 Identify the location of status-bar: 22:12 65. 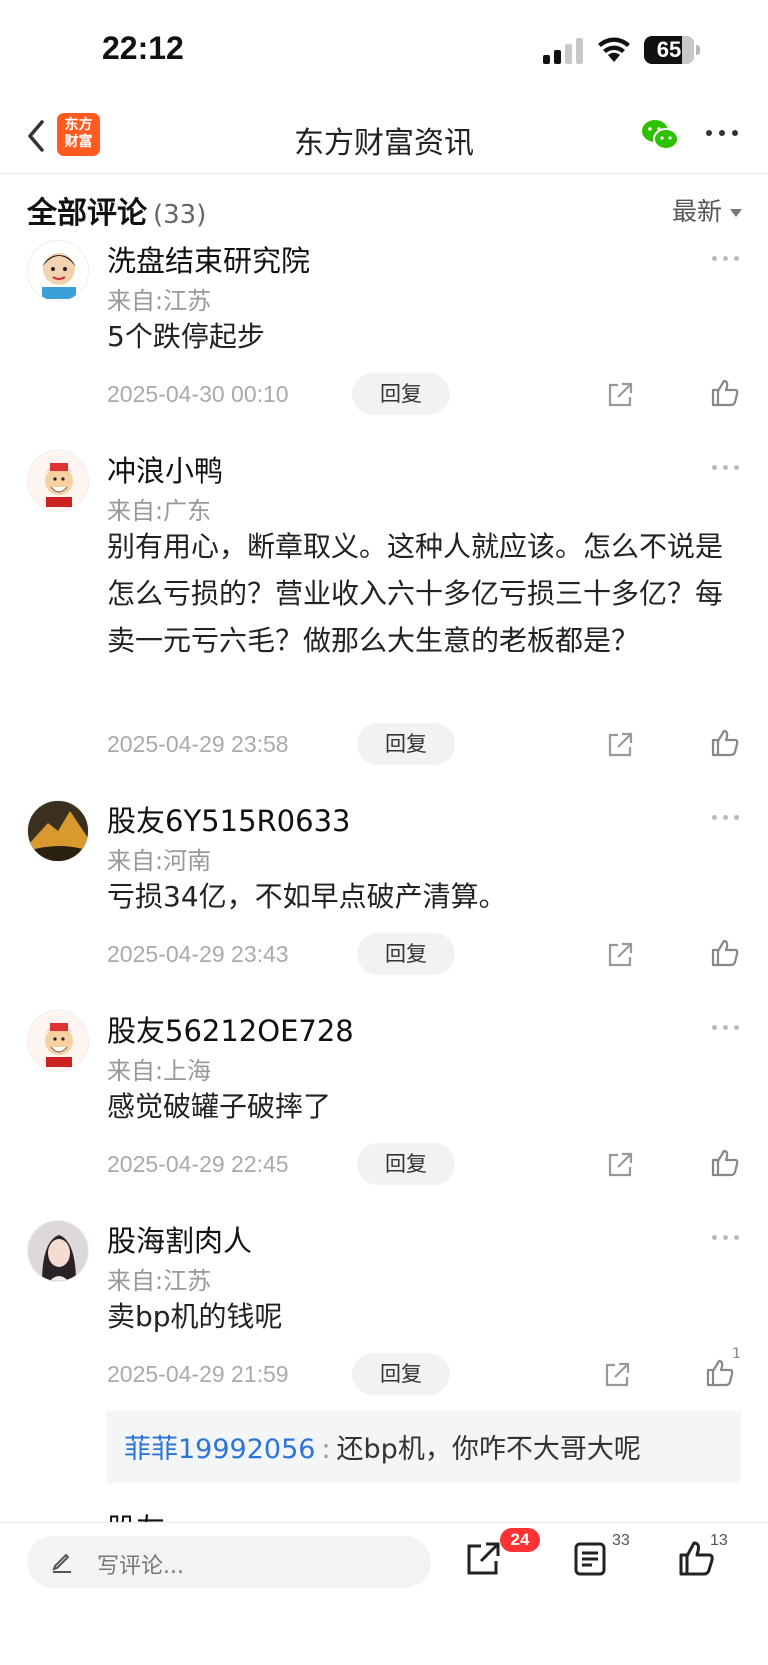
(384, 50).